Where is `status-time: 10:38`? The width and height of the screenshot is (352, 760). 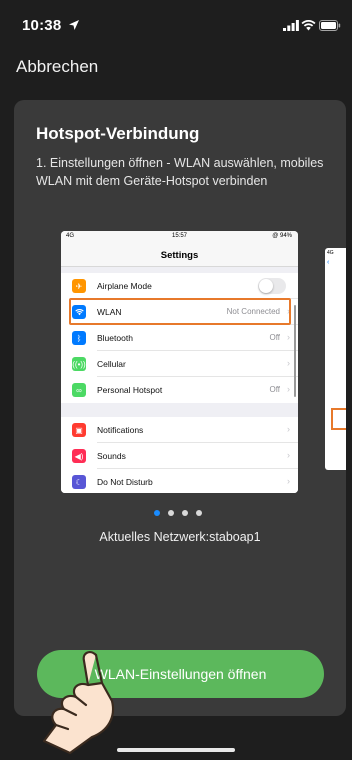 status-time: 10:38 is located at coordinates (42, 25).